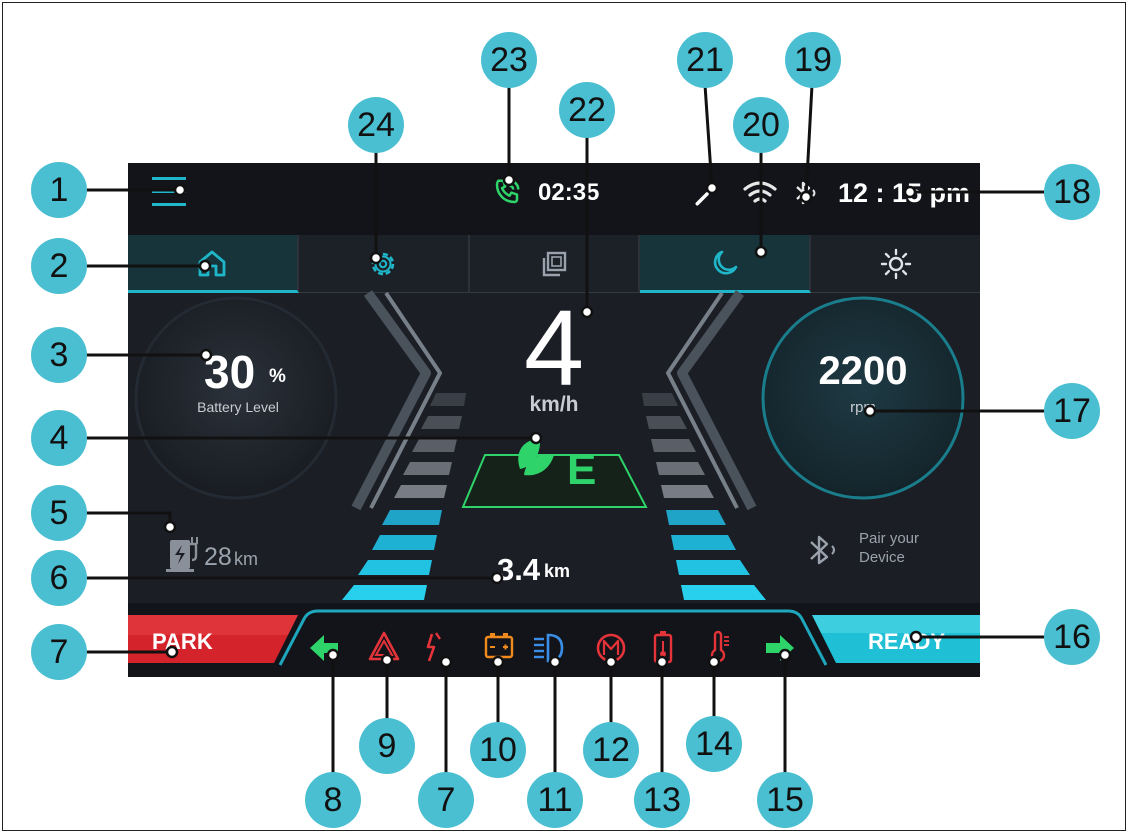  Describe the element at coordinates (333, 800) in the screenshot. I see `callout-8: 8` at that location.